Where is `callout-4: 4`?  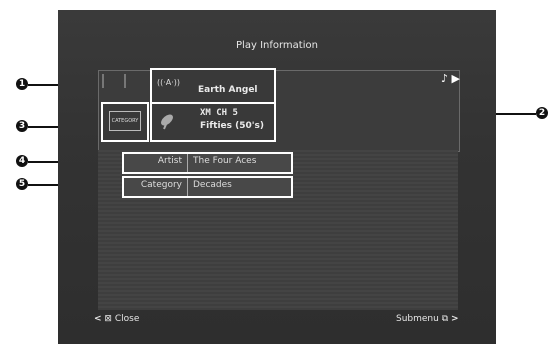 callout-4: 4 is located at coordinates (22, 161).